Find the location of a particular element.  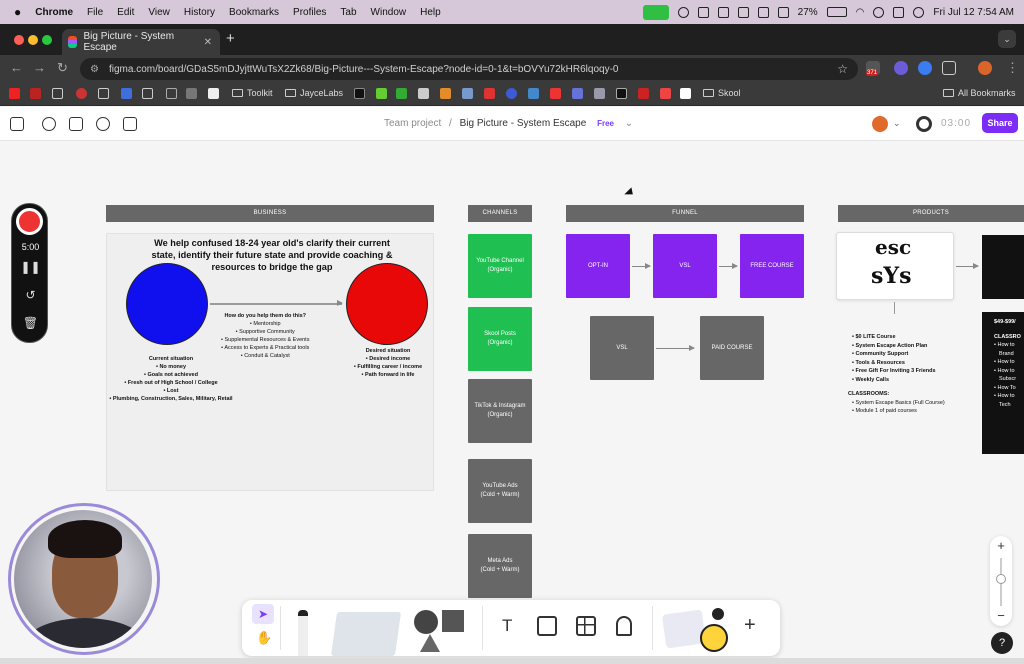

bookmark-folder-jaycelabs: JayceLabs is located at coordinates (314, 93).